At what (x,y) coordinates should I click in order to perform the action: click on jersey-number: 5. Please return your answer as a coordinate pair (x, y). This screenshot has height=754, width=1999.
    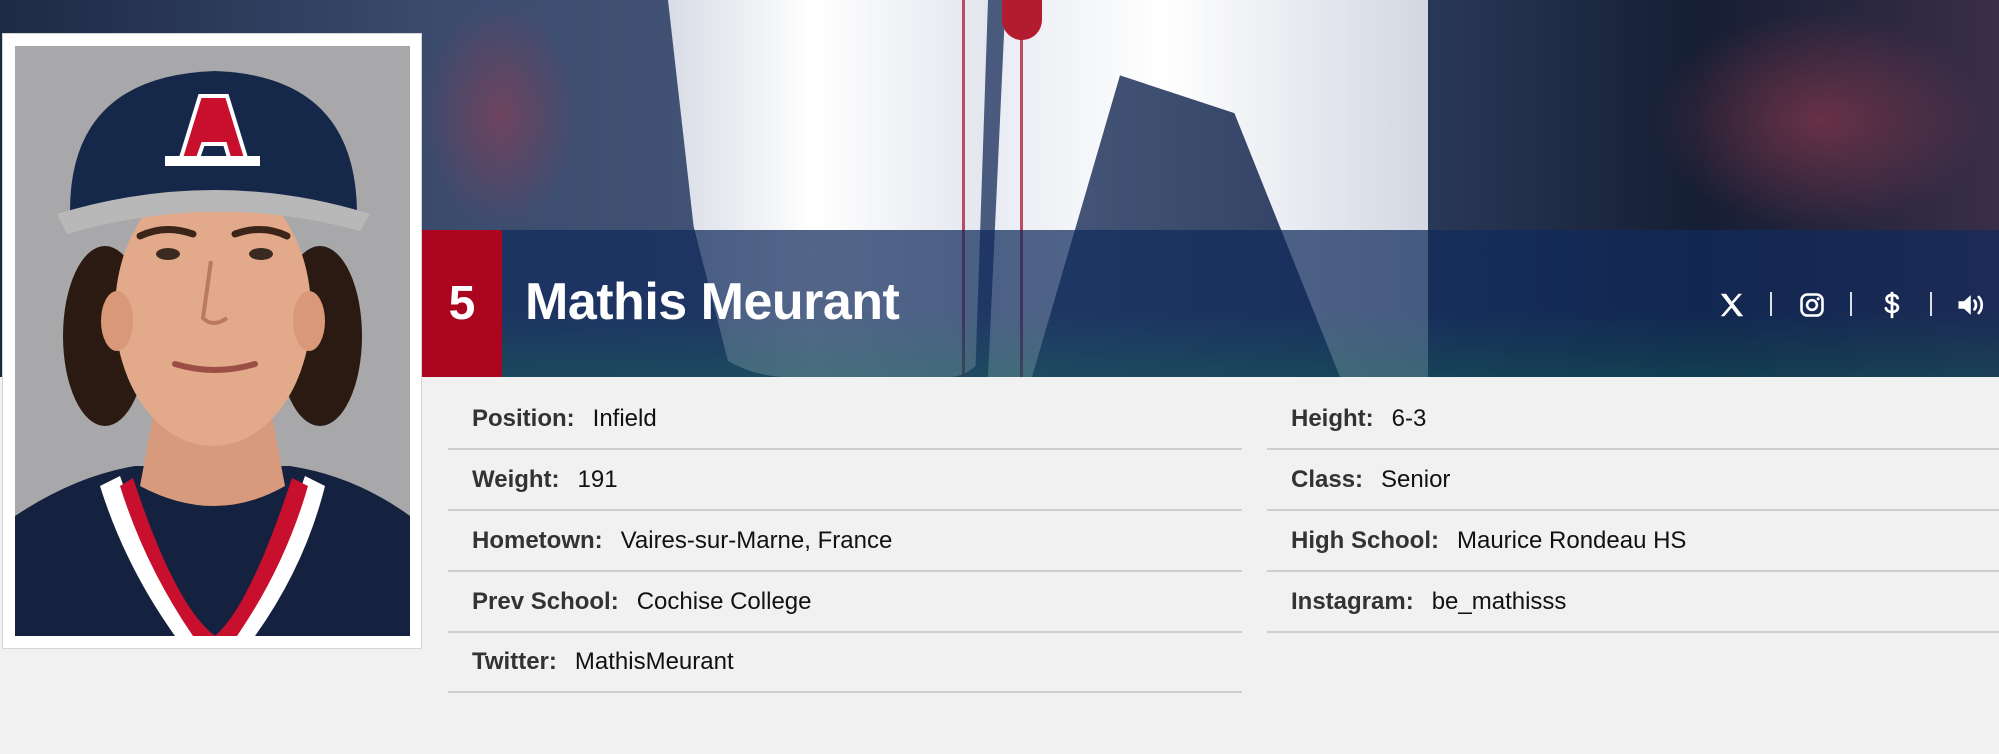
    Looking at the image, I should click on (462, 303).